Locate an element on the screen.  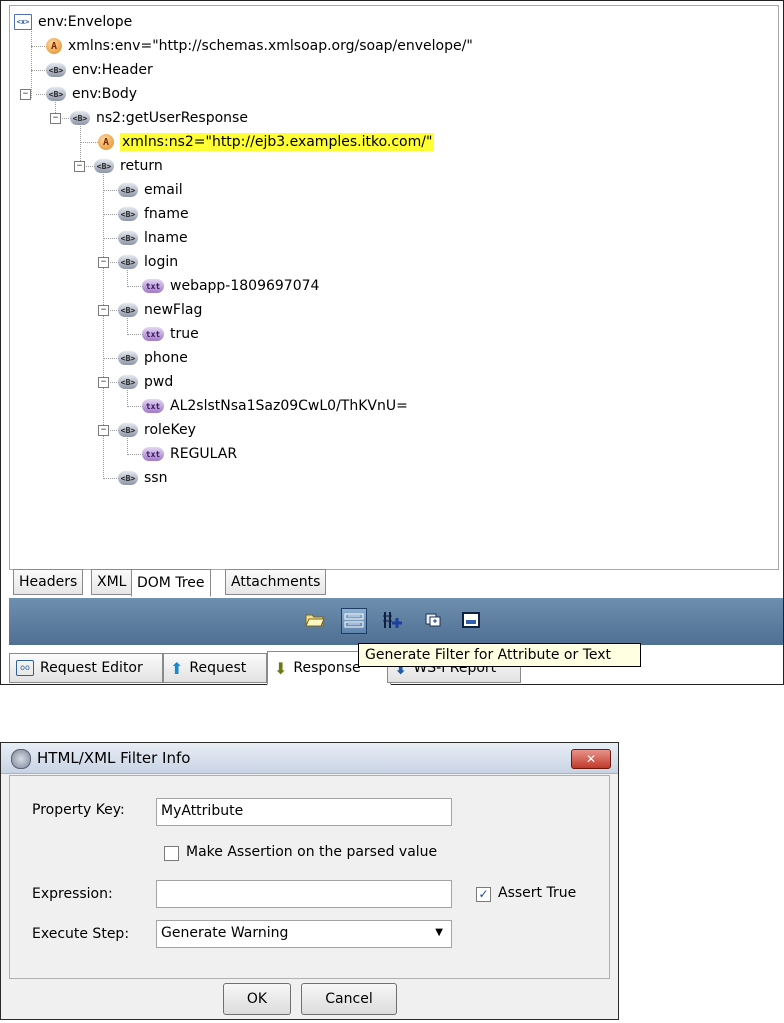
tree-node-login-text: txt webapp-1809697074 is located at coordinates (230, 286).